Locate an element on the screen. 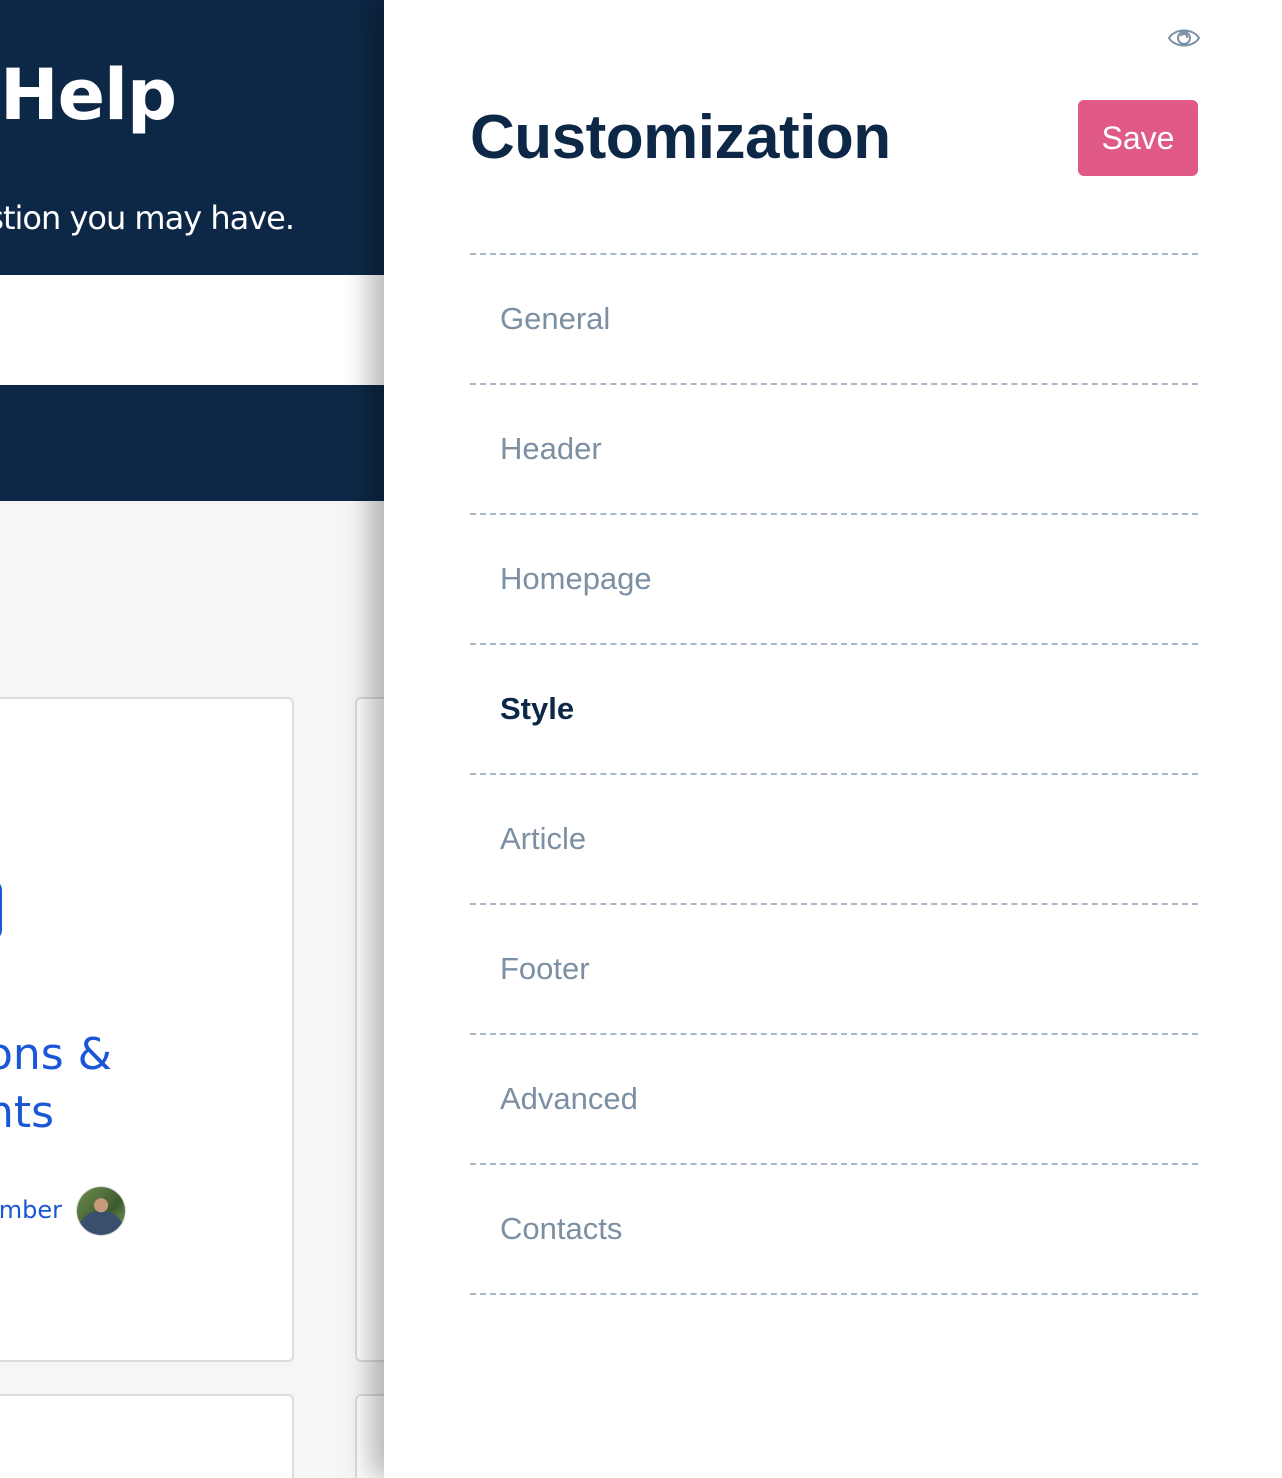 This screenshot has width=1282, height=1478. hero-banner: Help stion you may have. is located at coordinates (192, 137).